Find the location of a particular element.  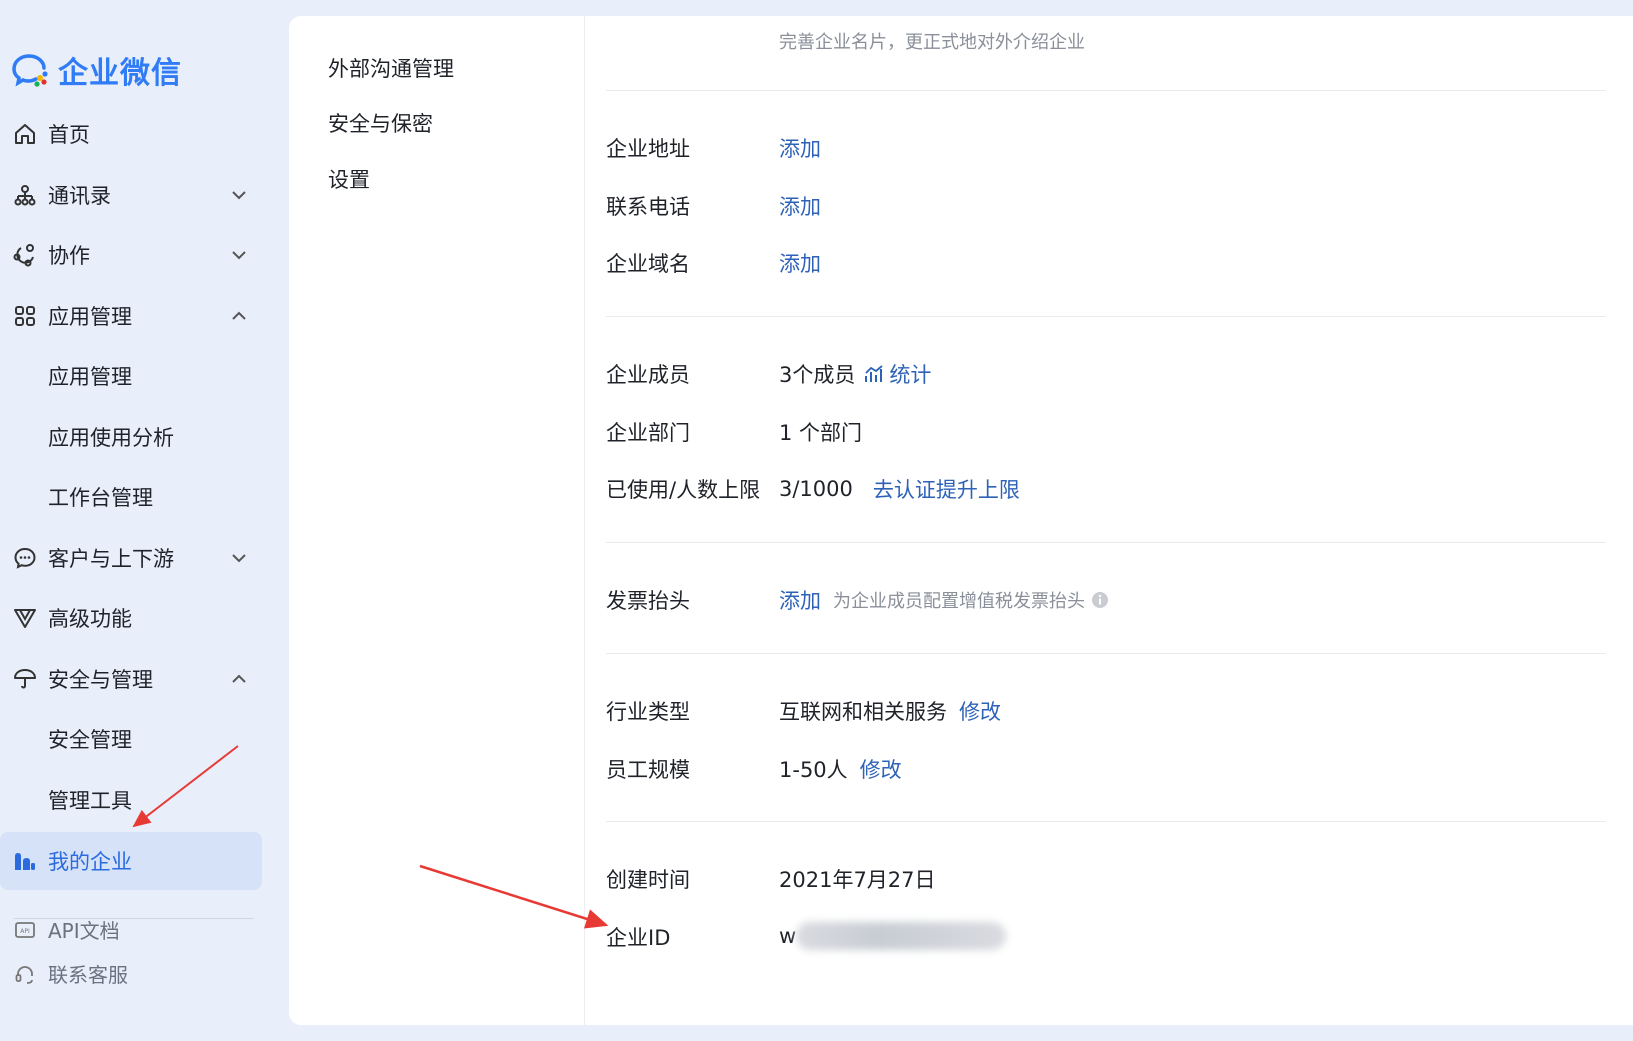

members-value: 3个成员 统计 is located at coordinates (855, 374).